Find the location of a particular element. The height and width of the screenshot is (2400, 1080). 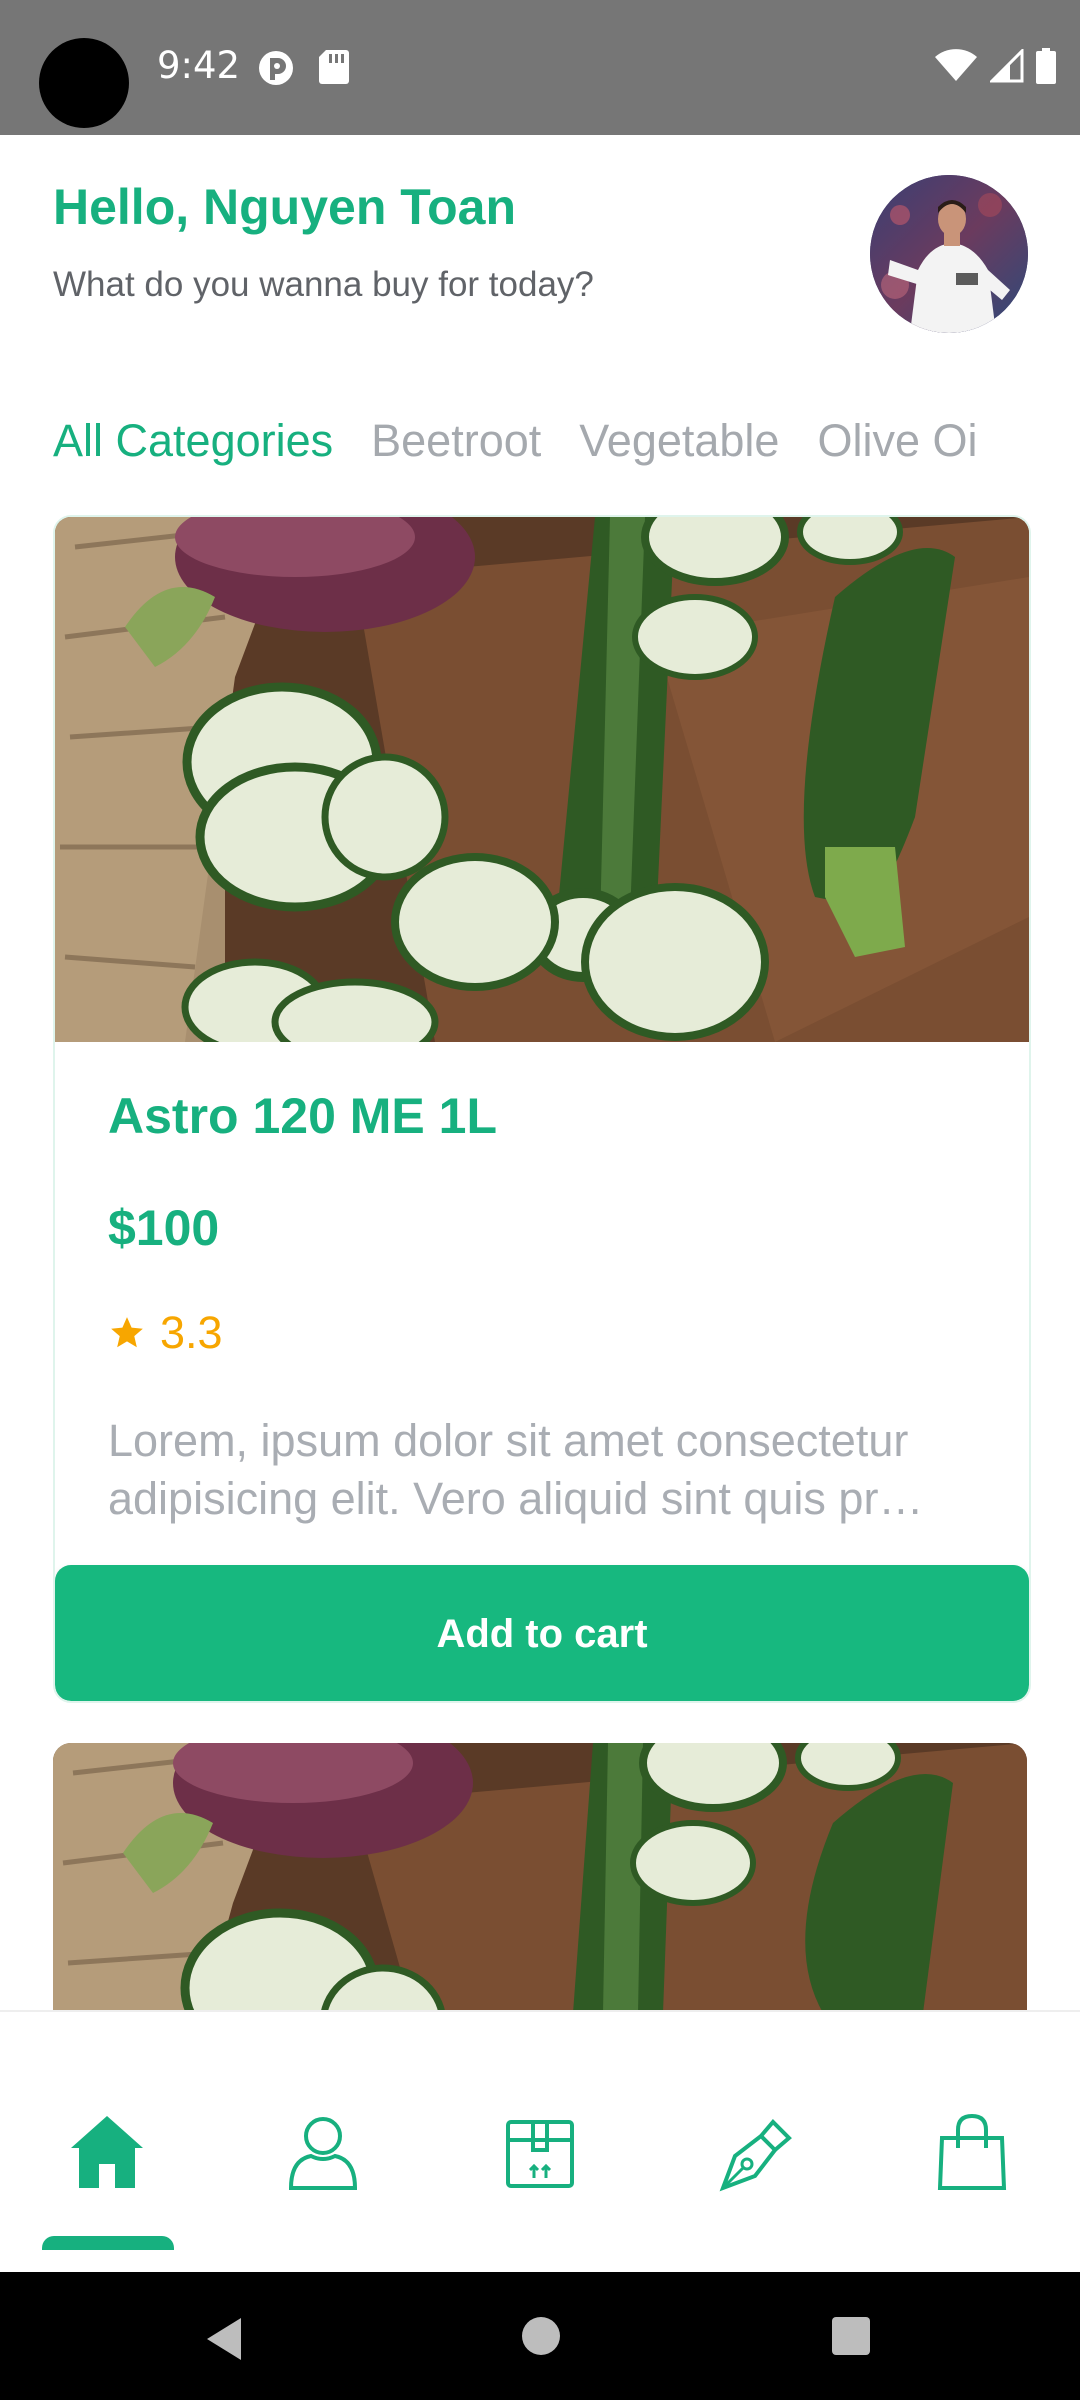

product-card is located at coordinates (540, 1878).